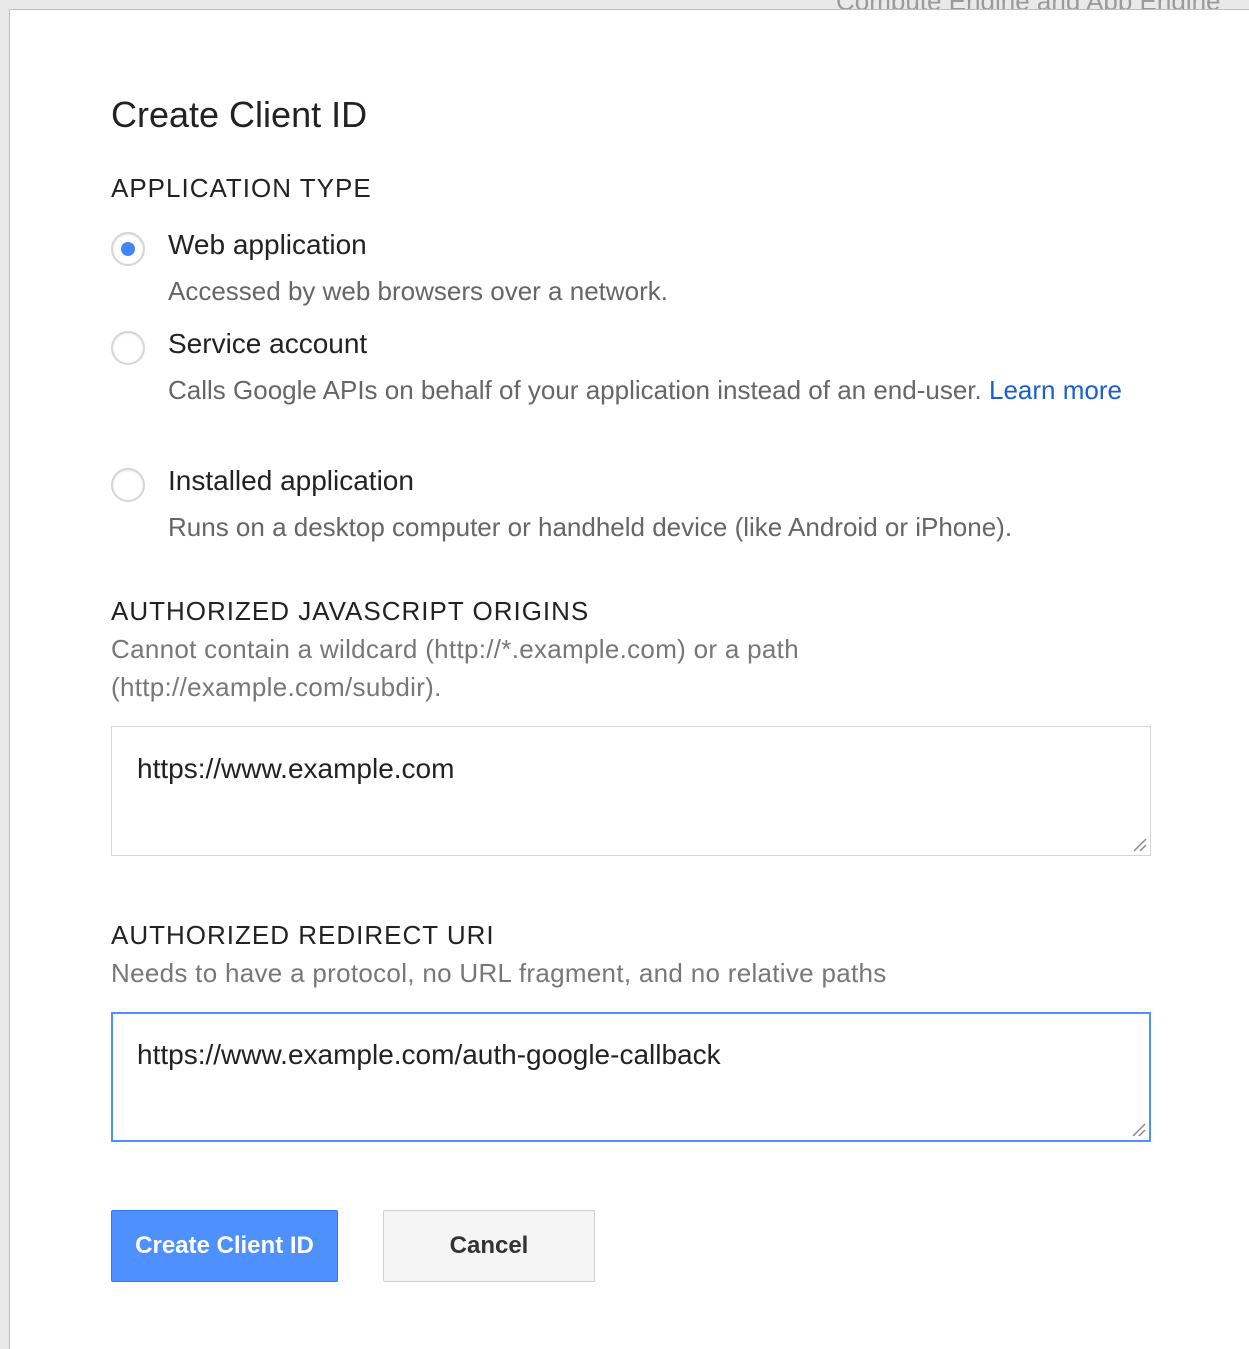 This screenshot has height=1349, width=1249. Describe the element at coordinates (239, 114) in the screenshot. I see `dialog-title: Create Client ID` at that location.